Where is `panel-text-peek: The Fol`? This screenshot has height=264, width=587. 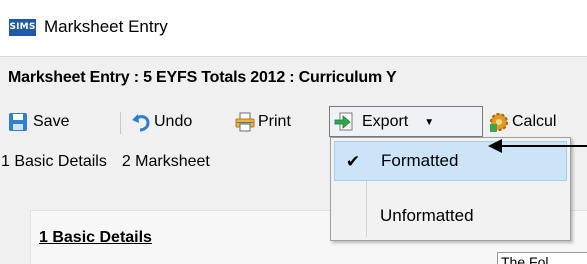 panel-text-peek: The Fol is located at coordinates (542, 258).